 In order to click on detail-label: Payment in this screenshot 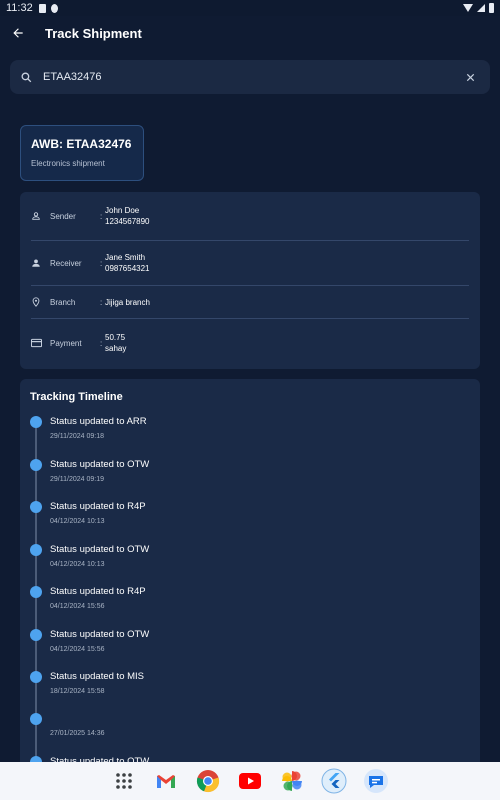, I will do `click(66, 343)`.